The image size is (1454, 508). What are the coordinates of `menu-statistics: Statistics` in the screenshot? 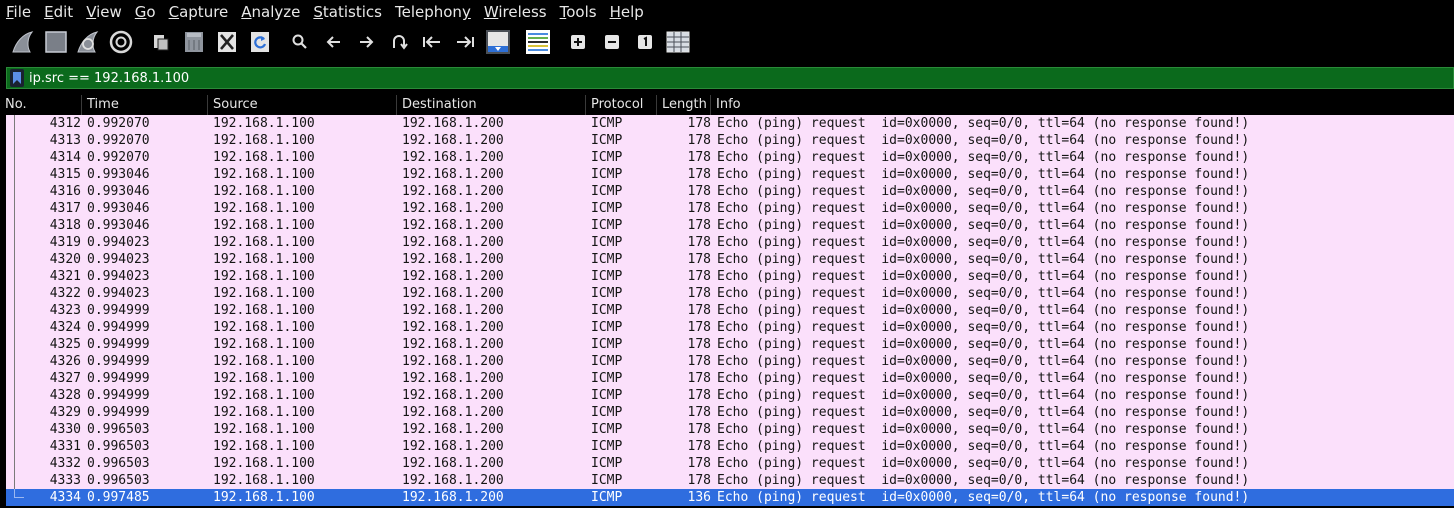 It's located at (348, 12).